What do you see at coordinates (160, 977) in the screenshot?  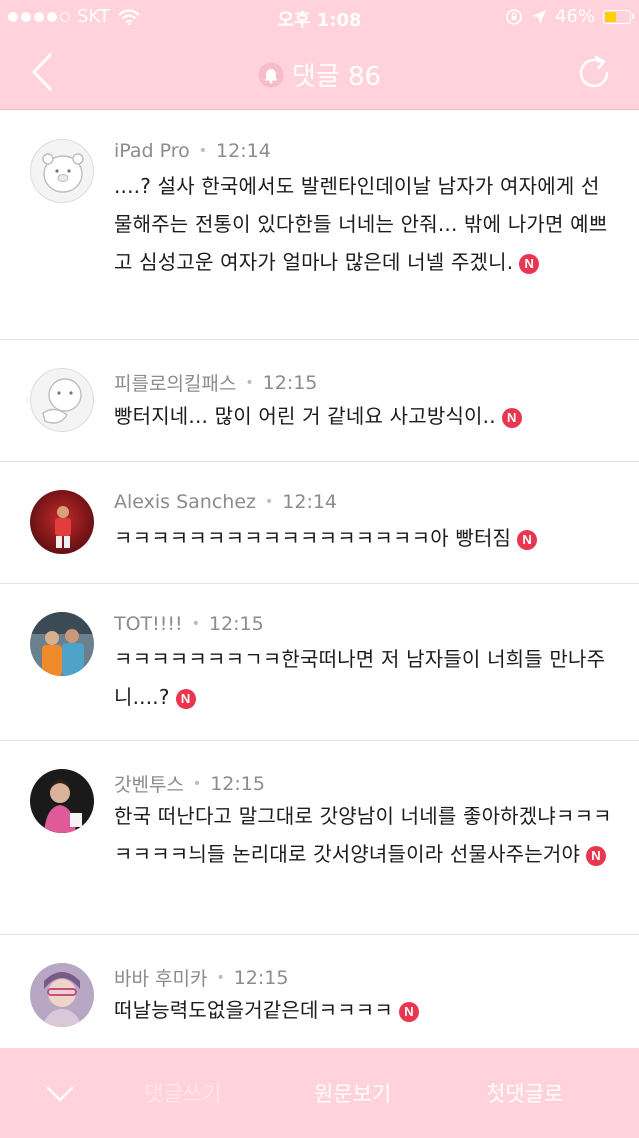 I see `comment-author: 바바 후미카` at bounding box center [160, 977].